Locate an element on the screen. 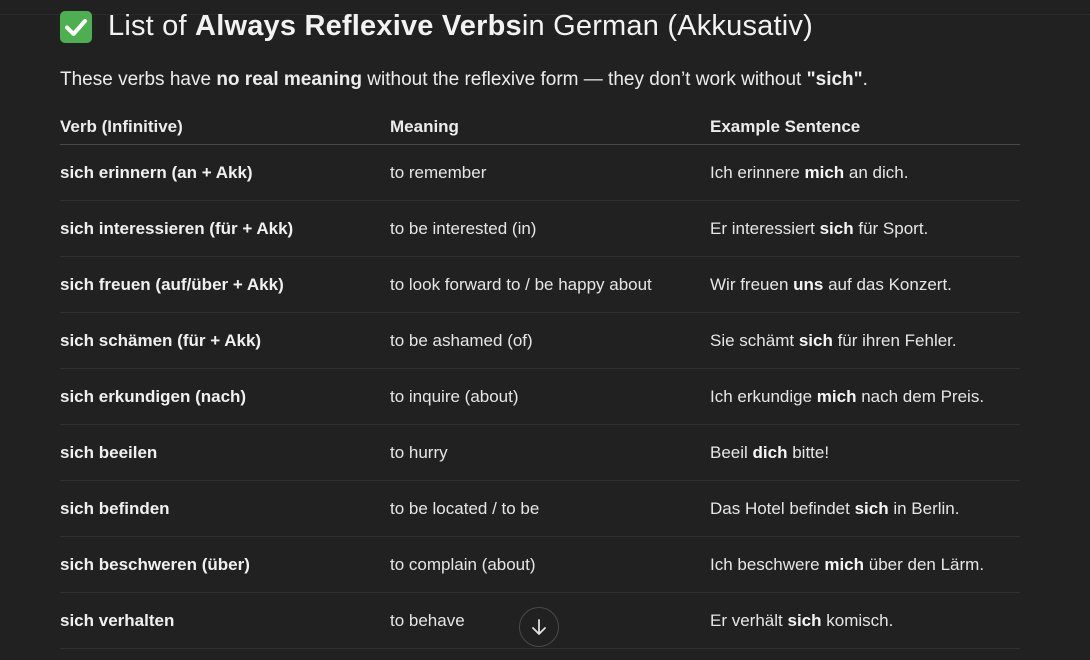  verb-cell: sich erkundigen (nach) is located at coordinates (225, 396).